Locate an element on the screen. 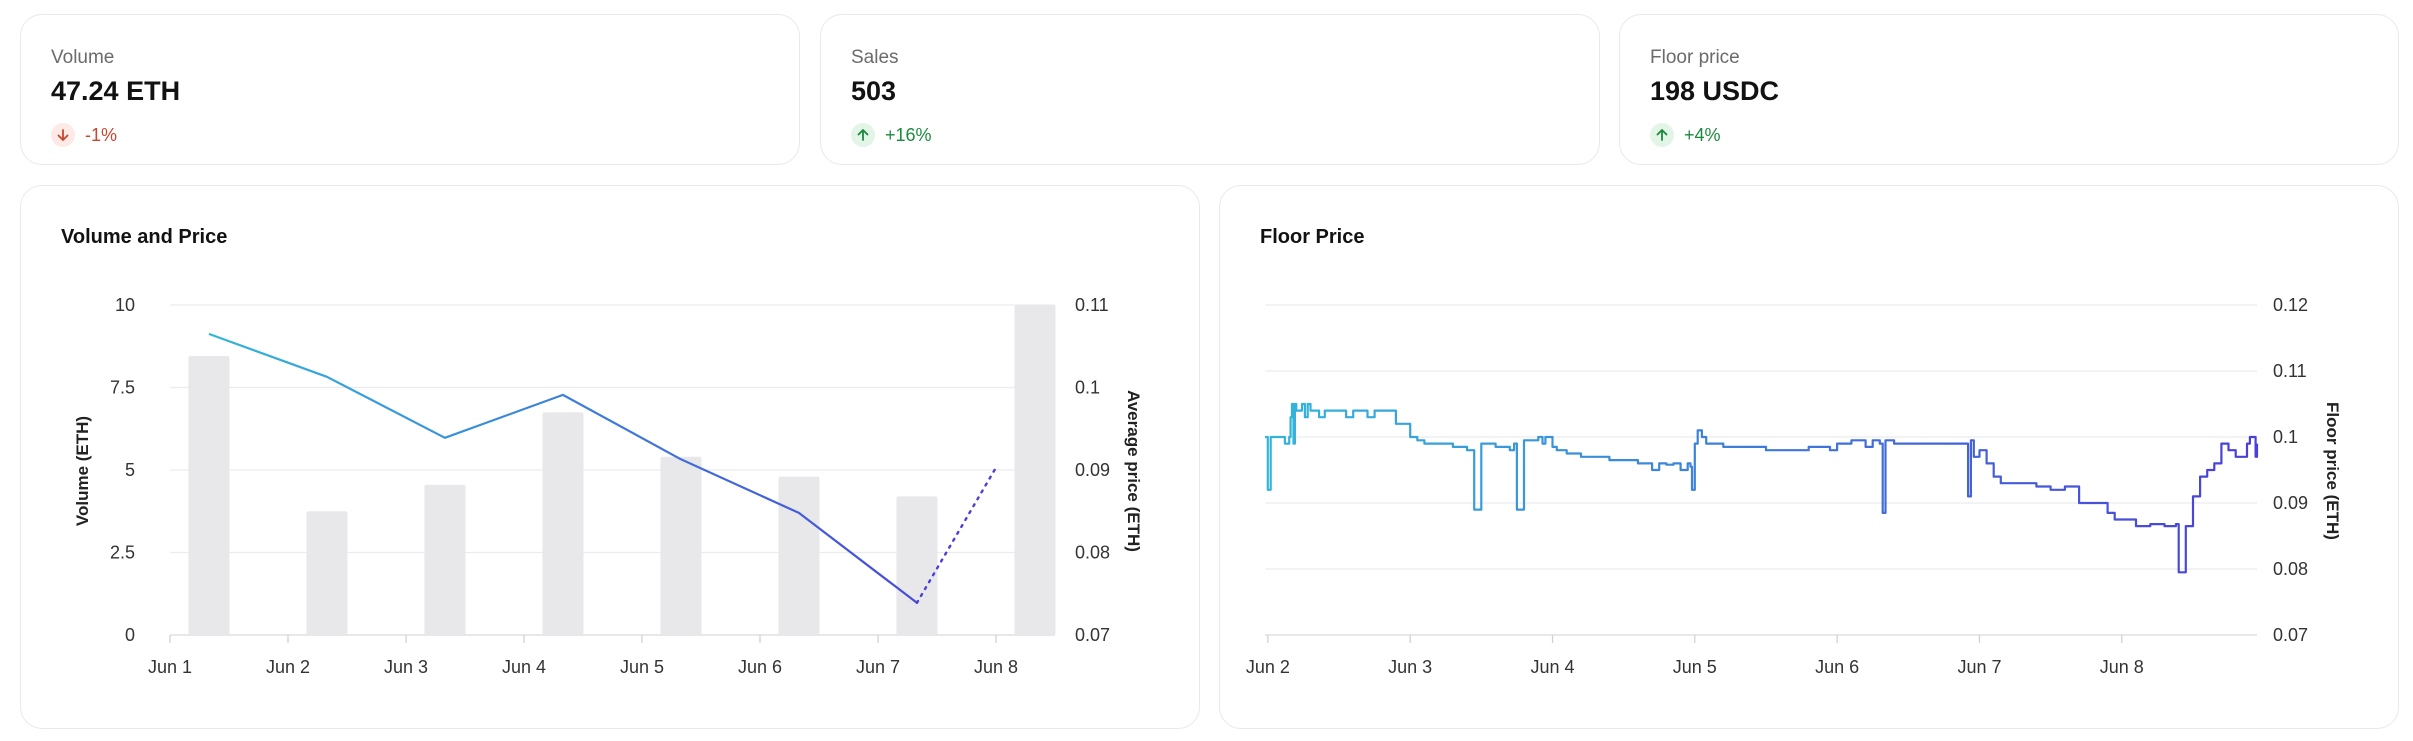  arrow-down-icon is located at coordinates (63, 135).